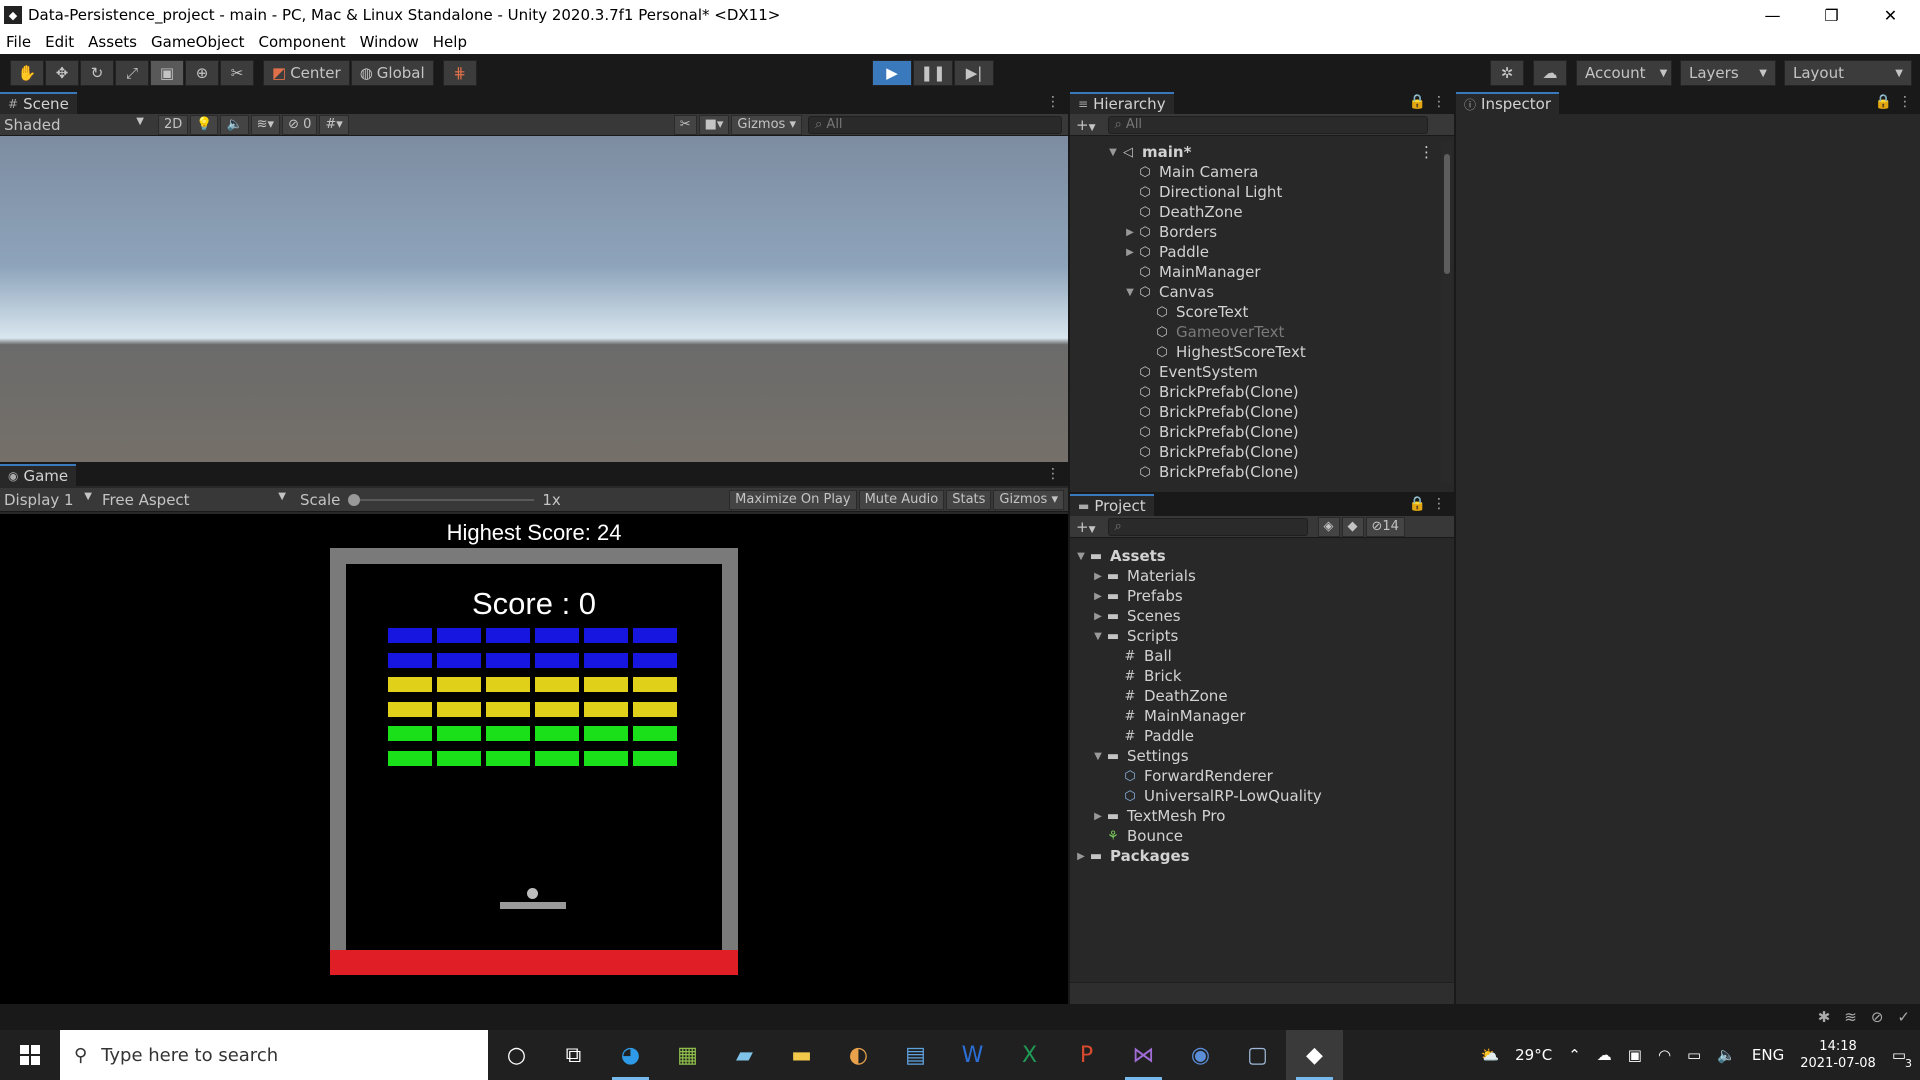  I want to click on hierarchy-item: ▼ ⬡ Canvas, so click(1255, 292).